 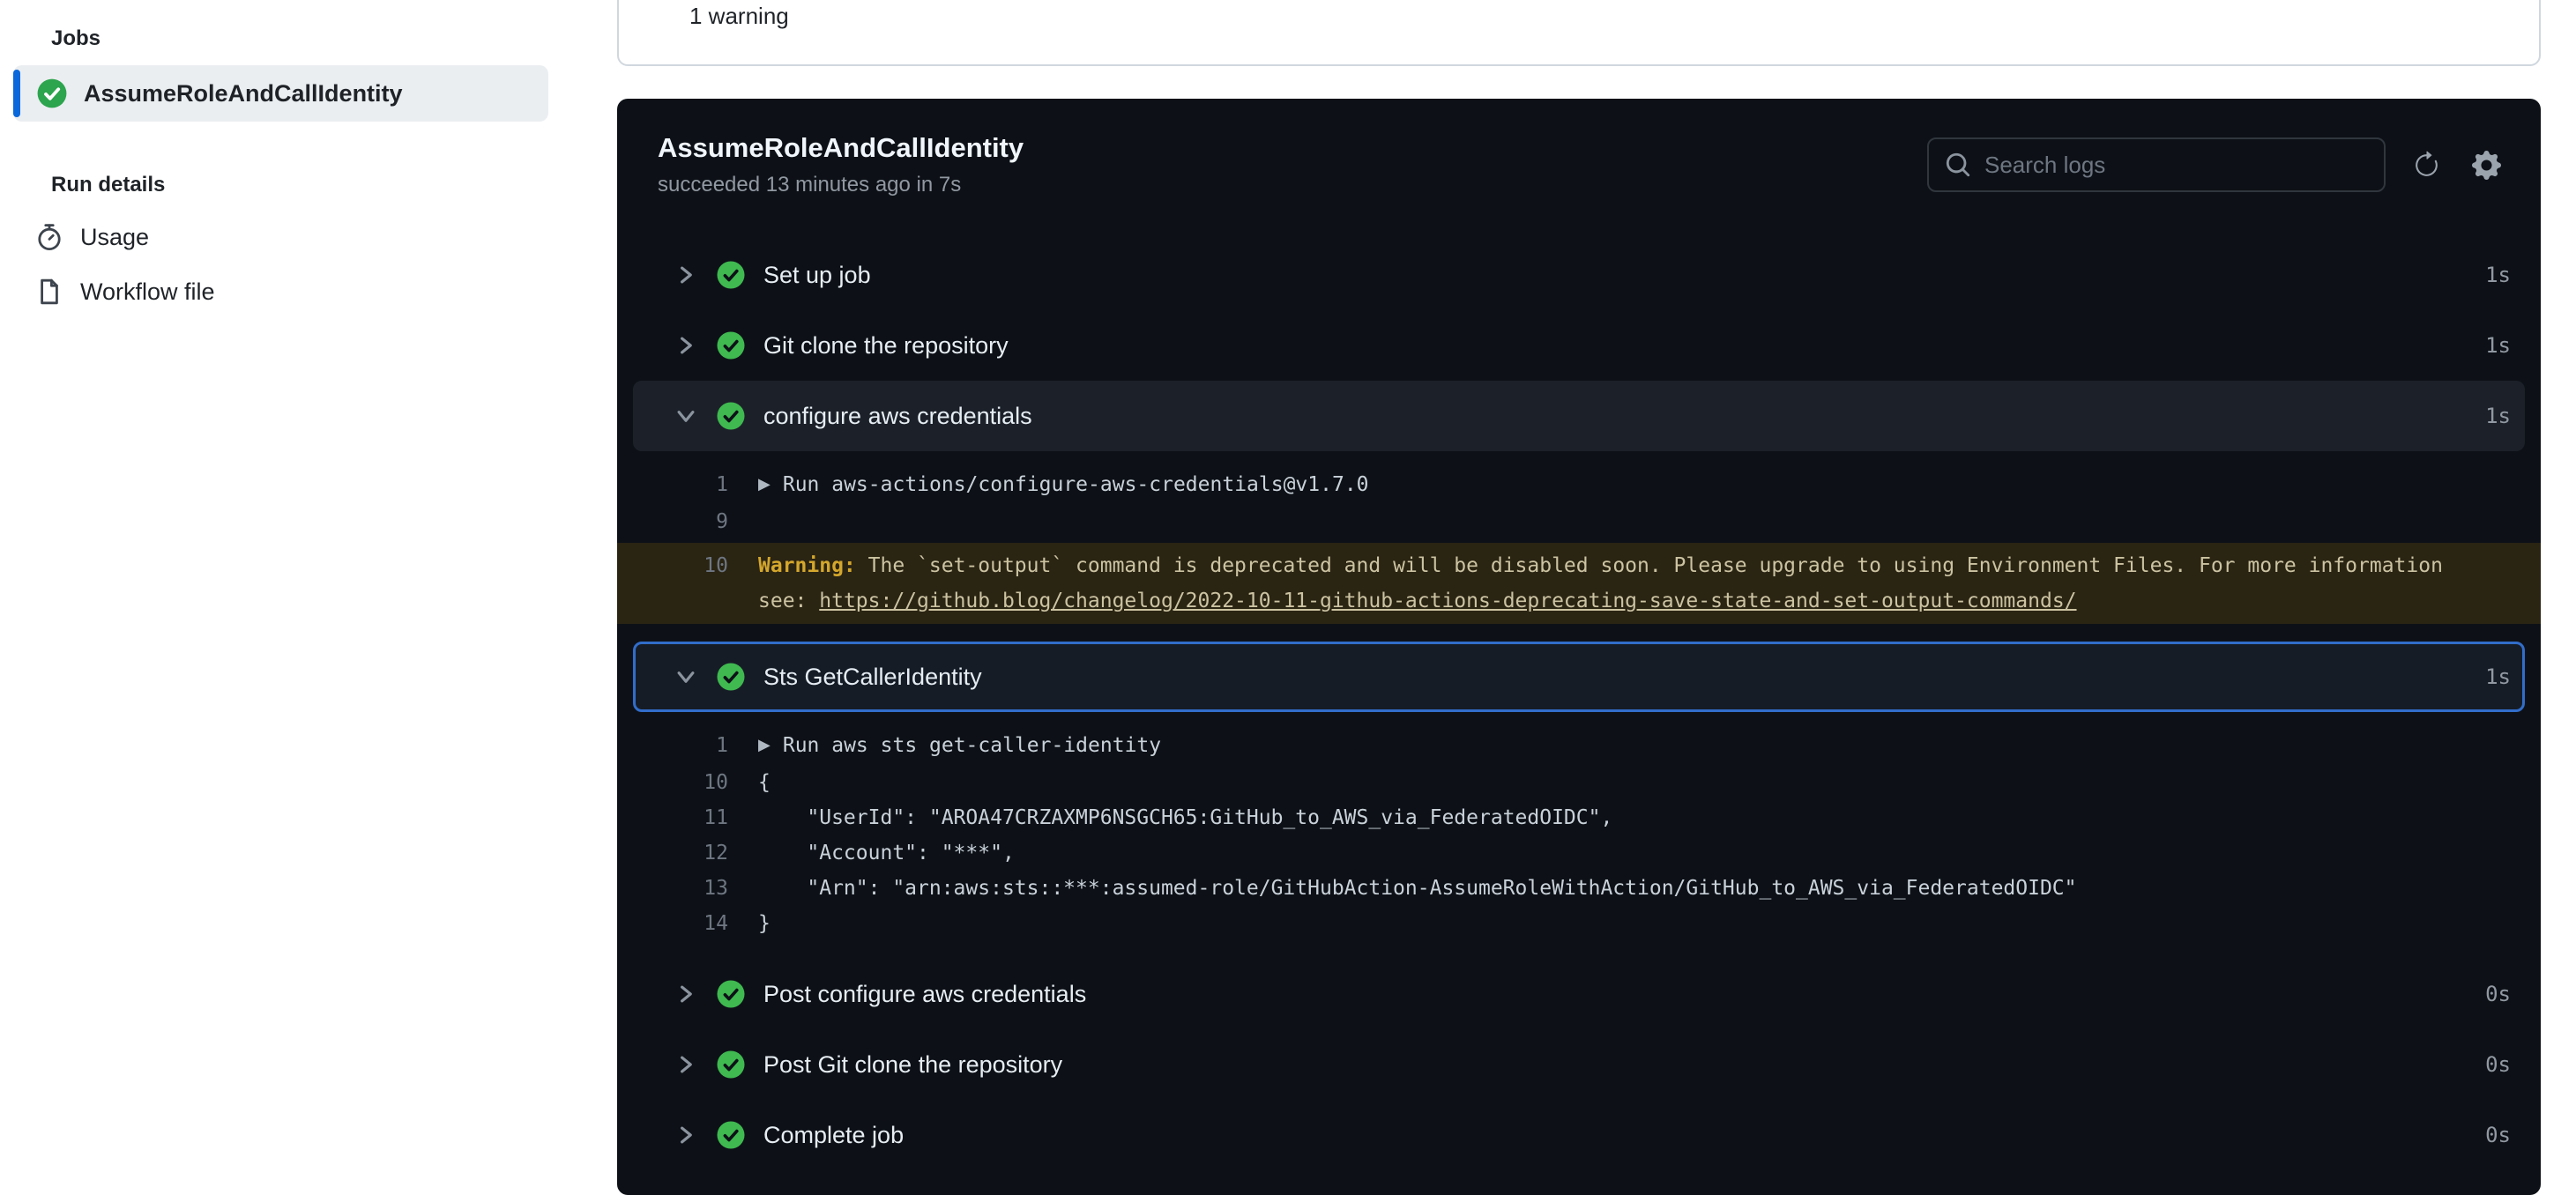 I want to click on log-text: ▶ Run aws sts get-caller-identity, so click(x=960, y=746).